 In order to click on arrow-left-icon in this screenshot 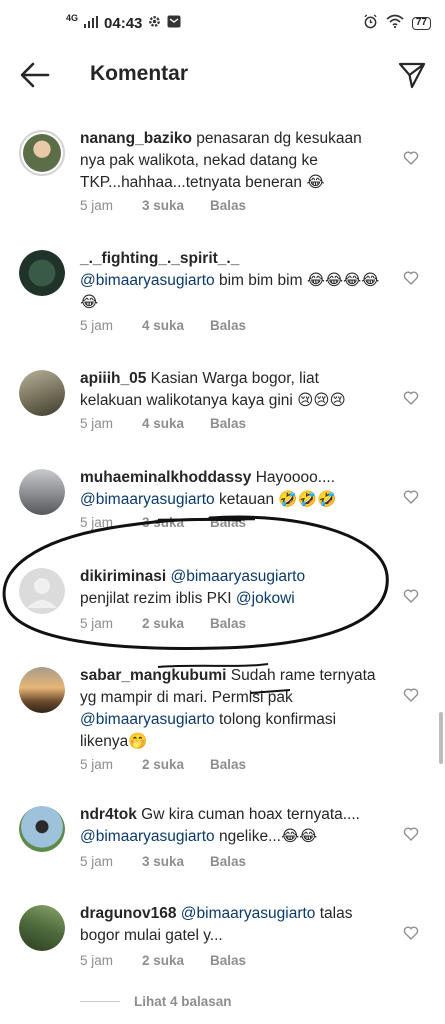, I will do `click(35, 75)`.